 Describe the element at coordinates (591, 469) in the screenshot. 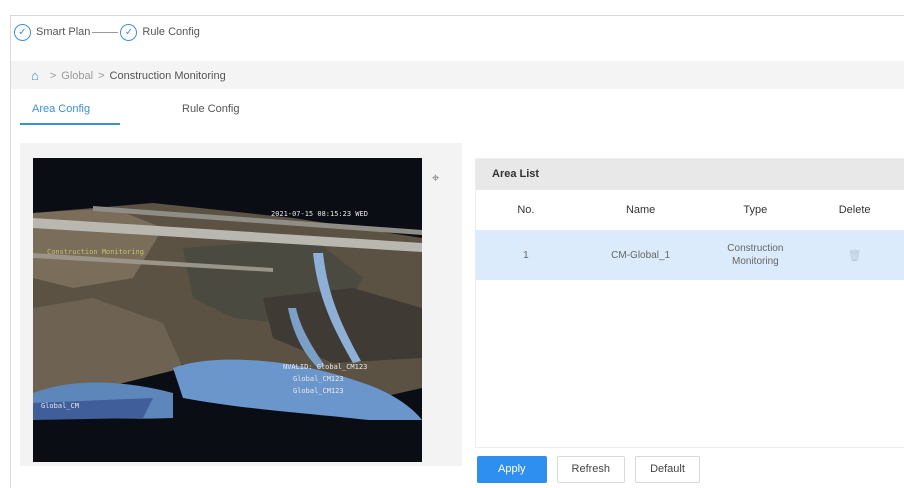

I see `refresh-button: Refresh` at that location.